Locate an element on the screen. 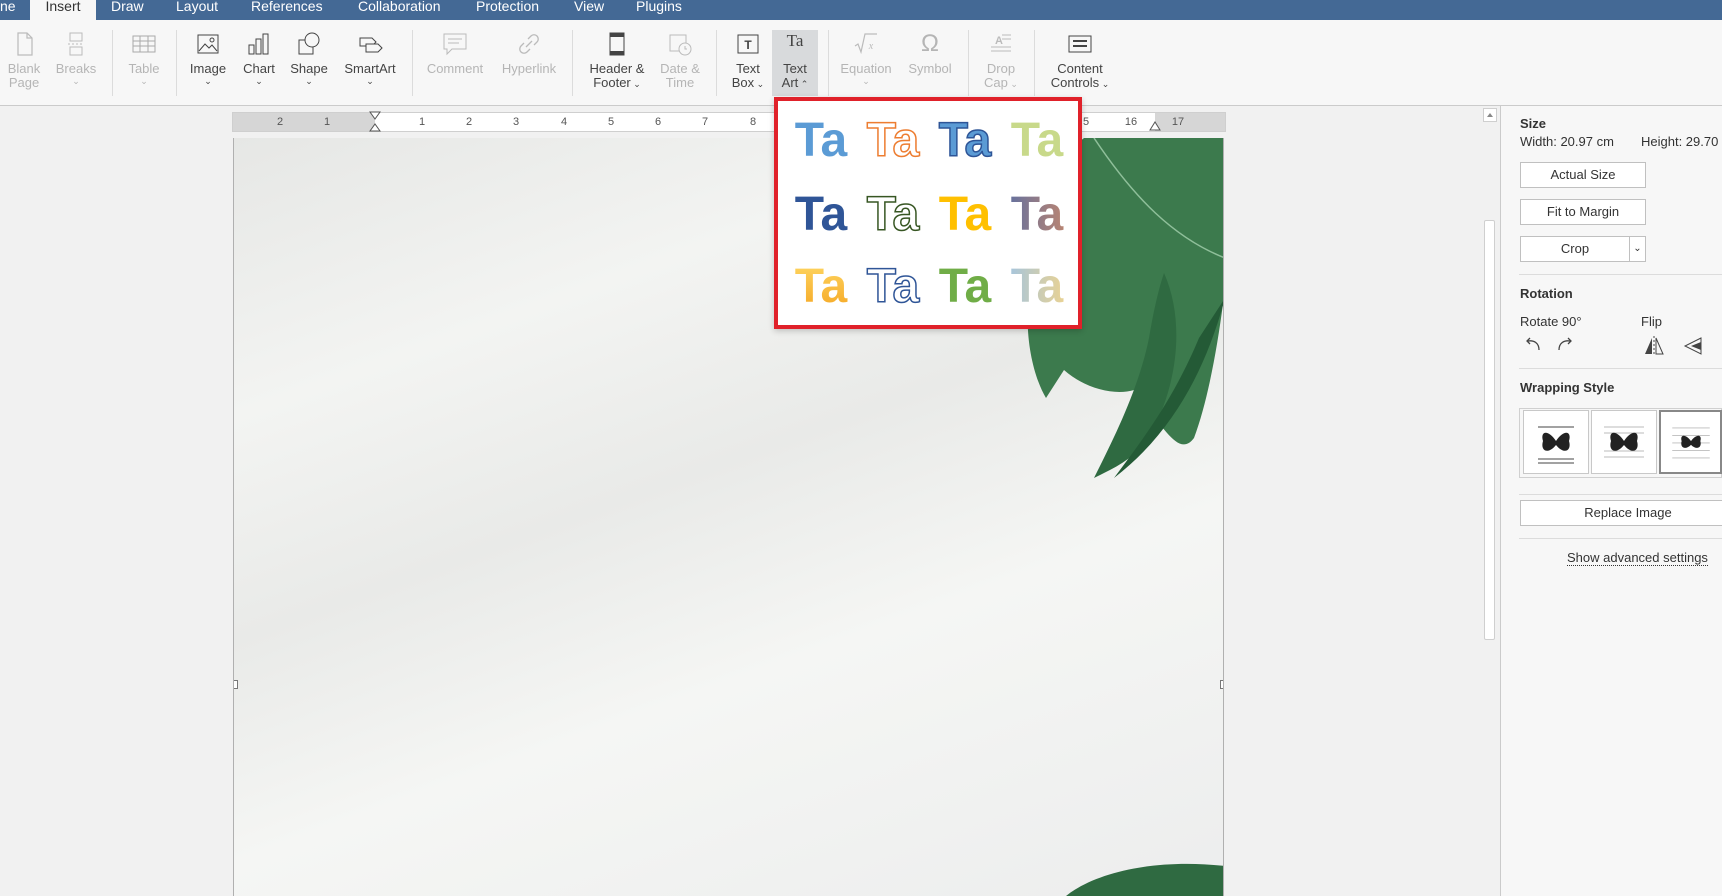 This screenshot has width=1722, height=896. crop-dropdown: ⌄ is located at coordinates (1637, 249).